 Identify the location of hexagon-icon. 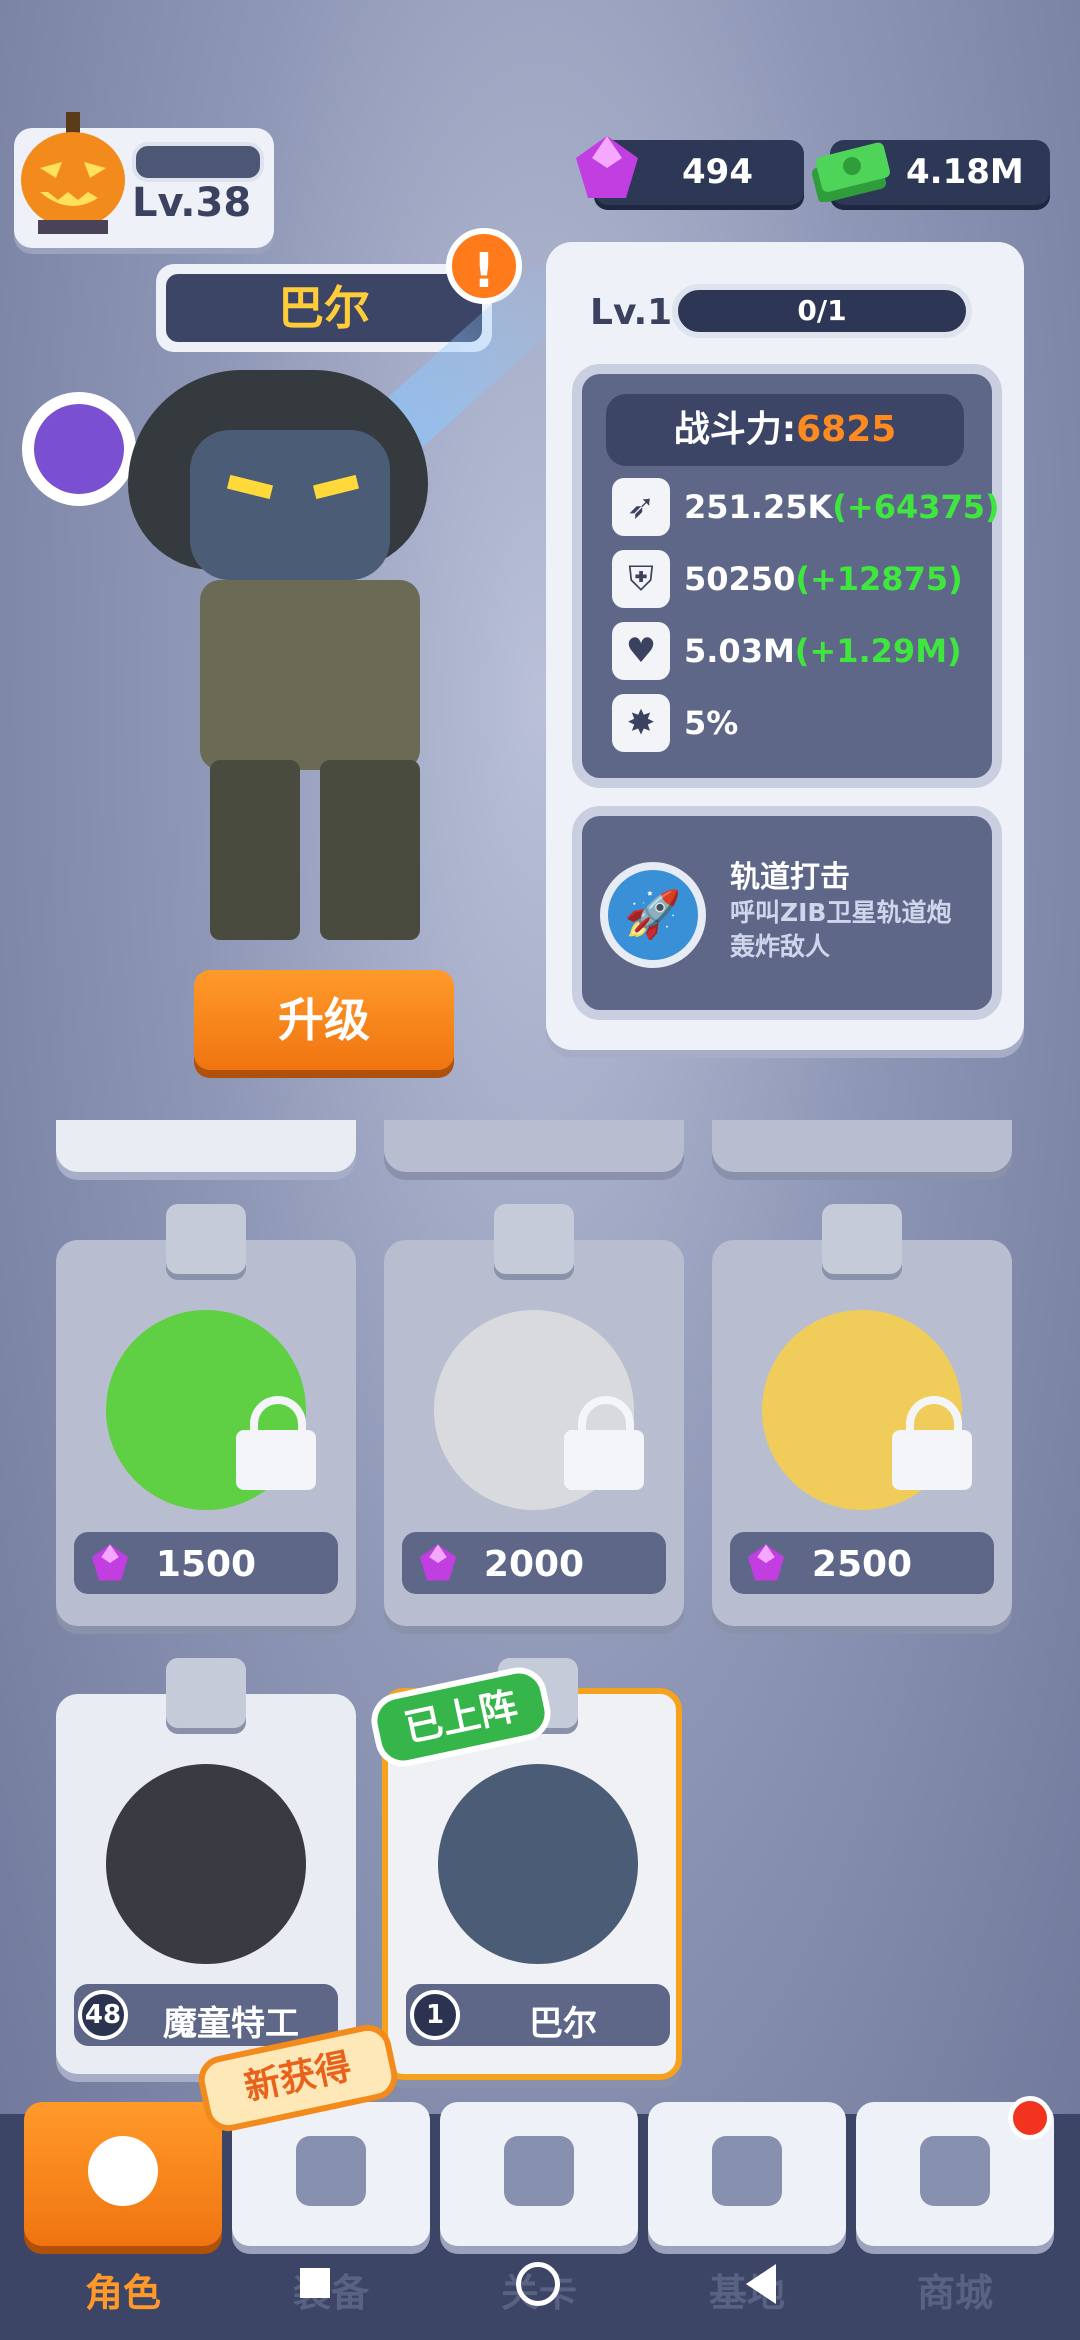
(747, 2171).